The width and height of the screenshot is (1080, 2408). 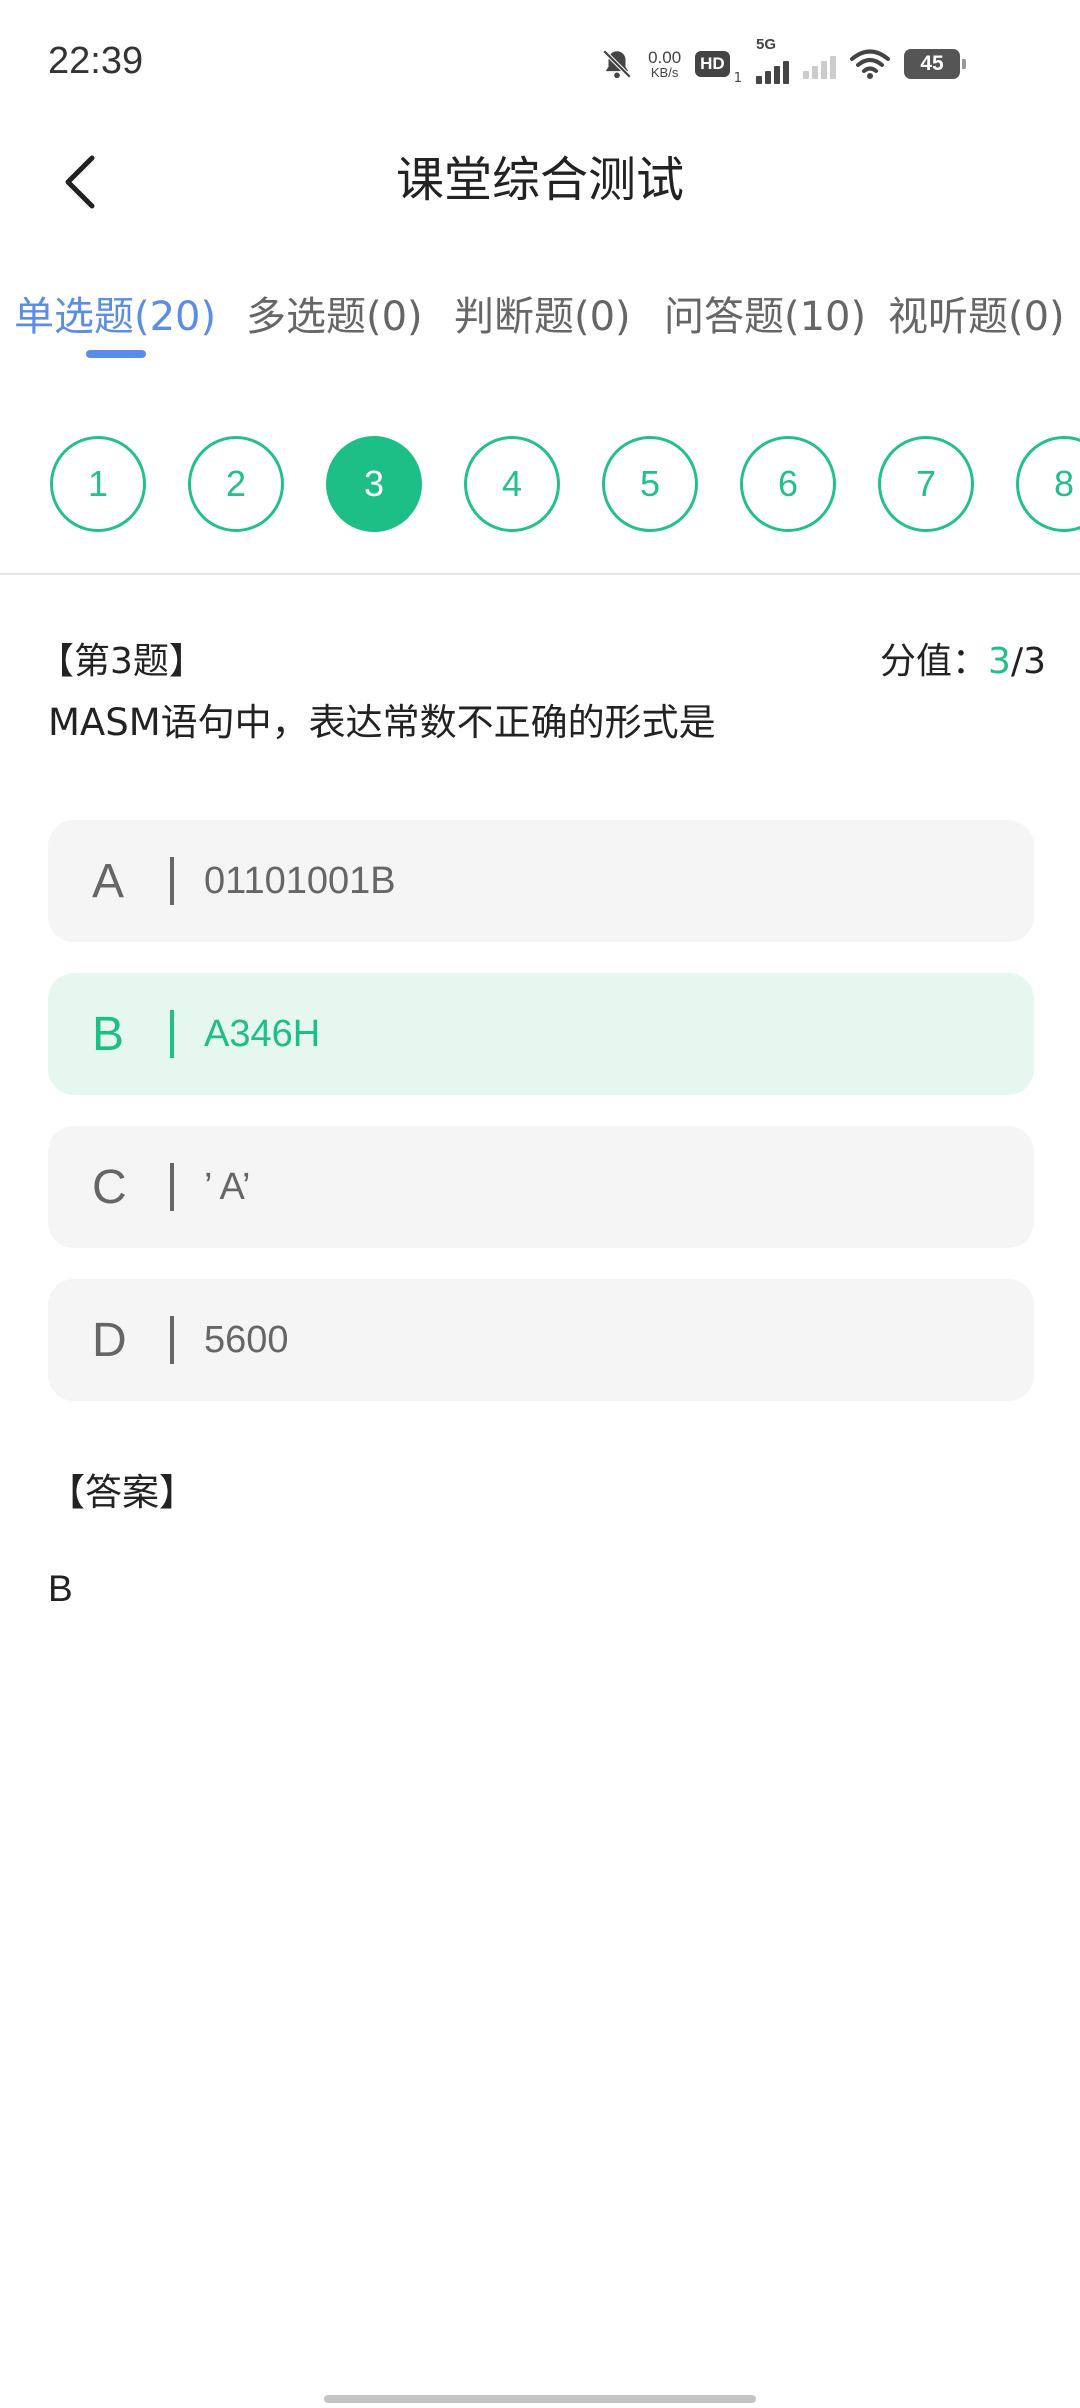 I want to click on question-number-label: 【第3题】, so click(x=121, y=661).